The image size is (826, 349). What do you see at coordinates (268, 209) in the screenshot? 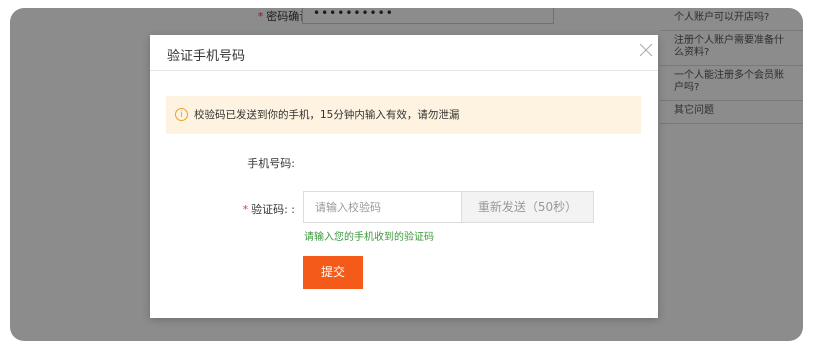
I see `code-label: * 验证码: :` at bounding box center [268, 209].